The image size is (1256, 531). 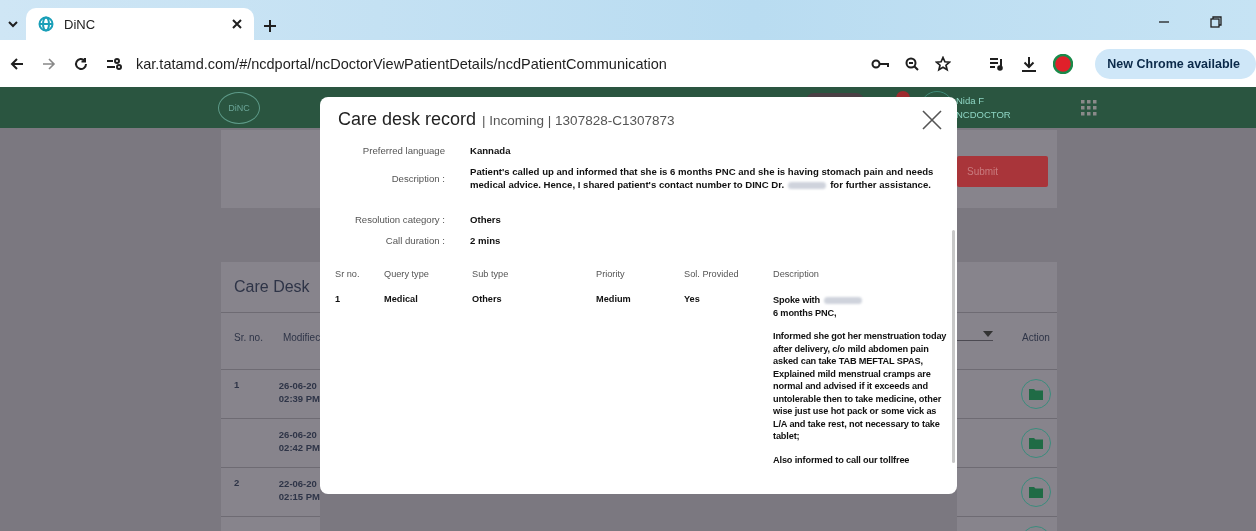 What do you see at coordinates (953, 346) in the screenshot?
I see `scrollbar` at bounding box center [953, 346].